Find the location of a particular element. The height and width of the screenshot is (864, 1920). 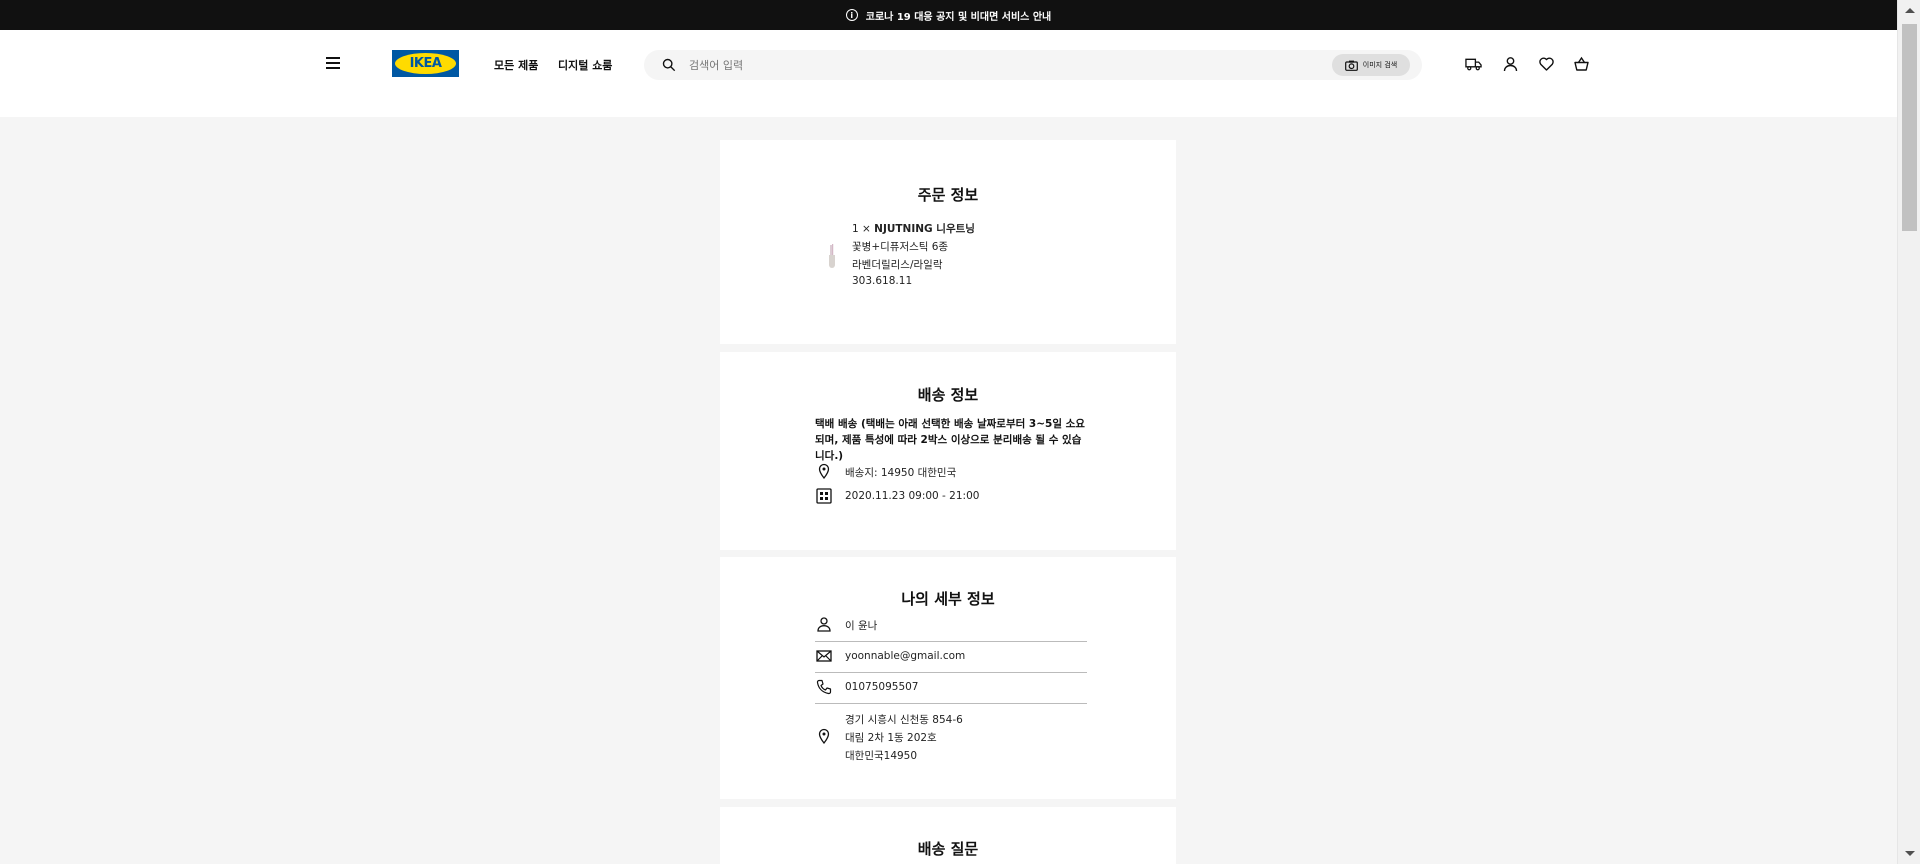

page-scrollbar is located at coordinates (1908, 432).